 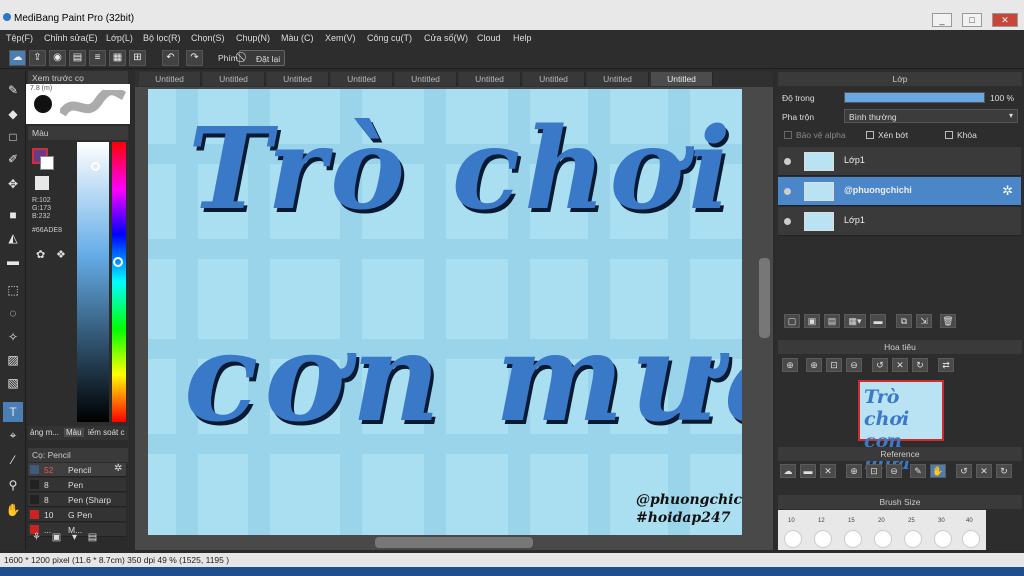 What do you see at coordinates (948, 321) in the screenshot?
I see `delete-layer-icon: 🗑` at bounding box center [948, 321].